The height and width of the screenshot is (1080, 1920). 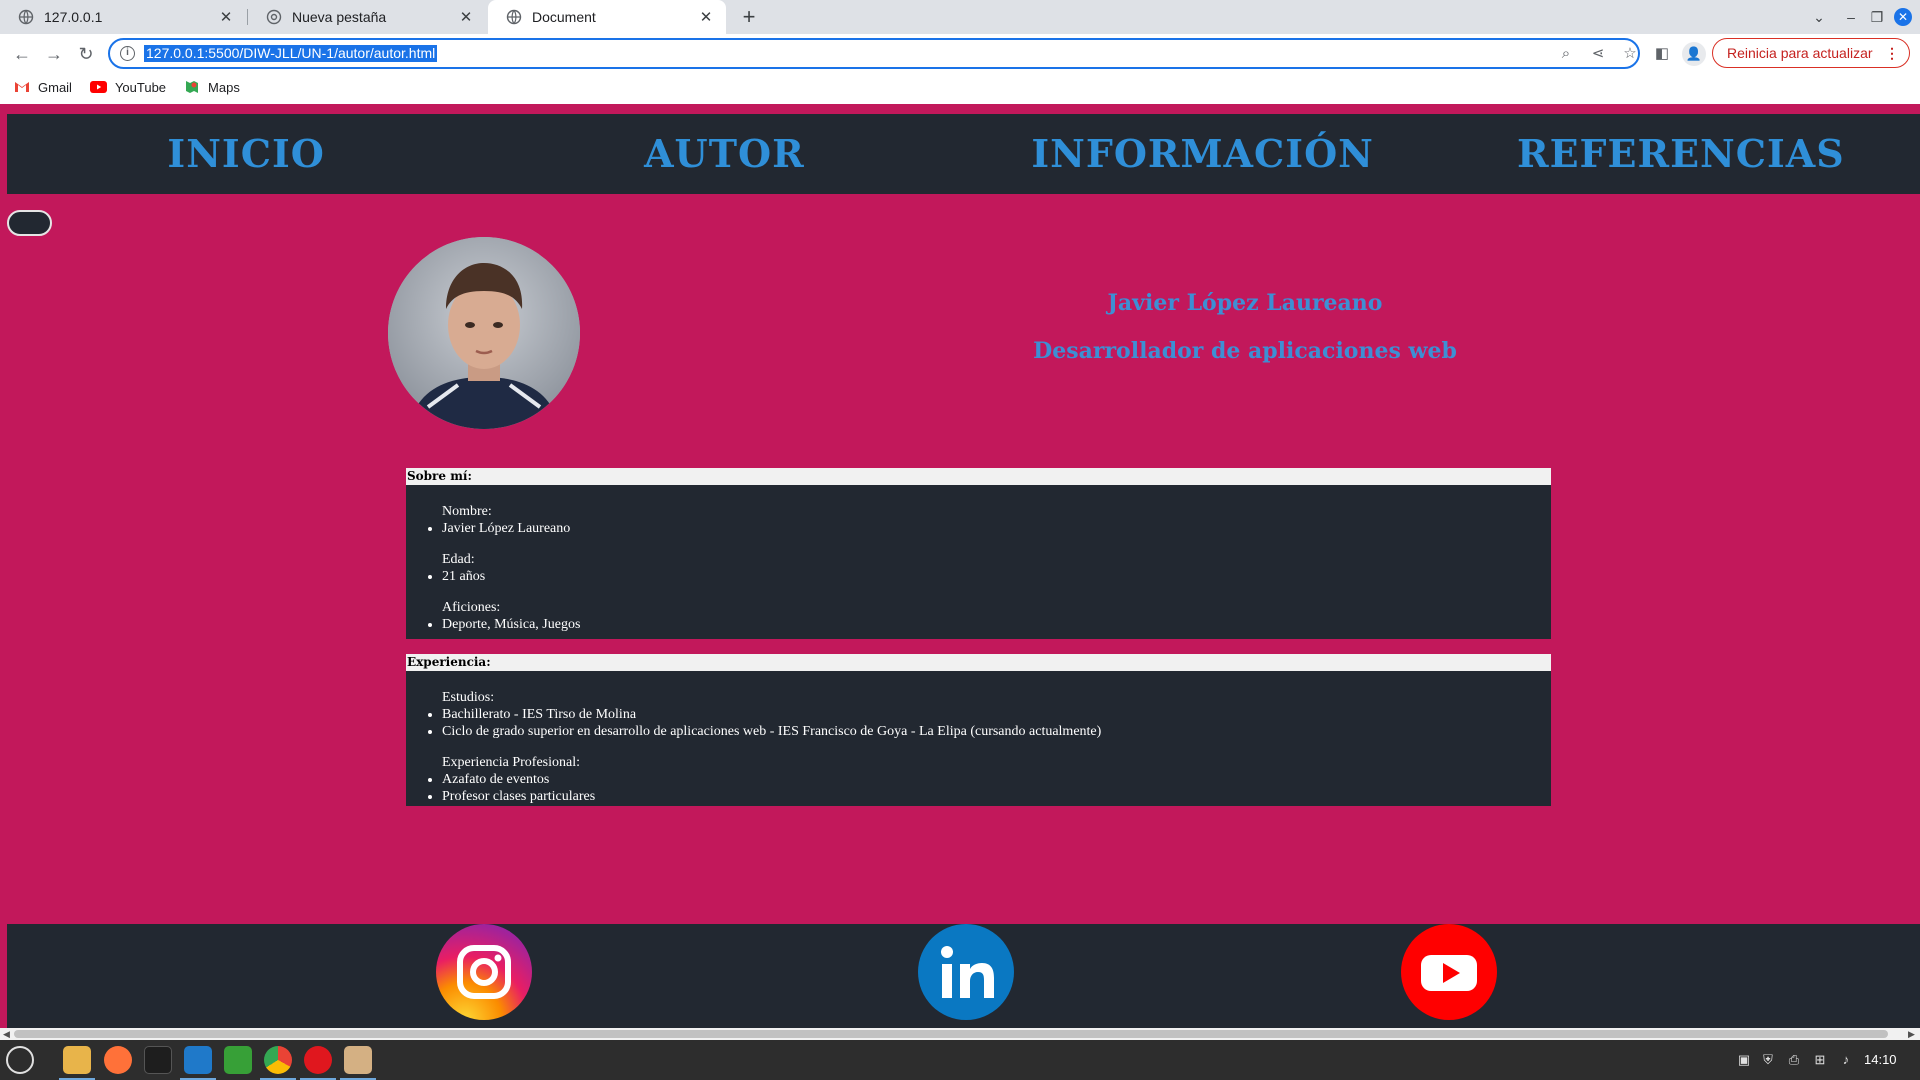 I want to click on nav-link-referencias: REFERENCIAS, so click(x=1681, y=154).